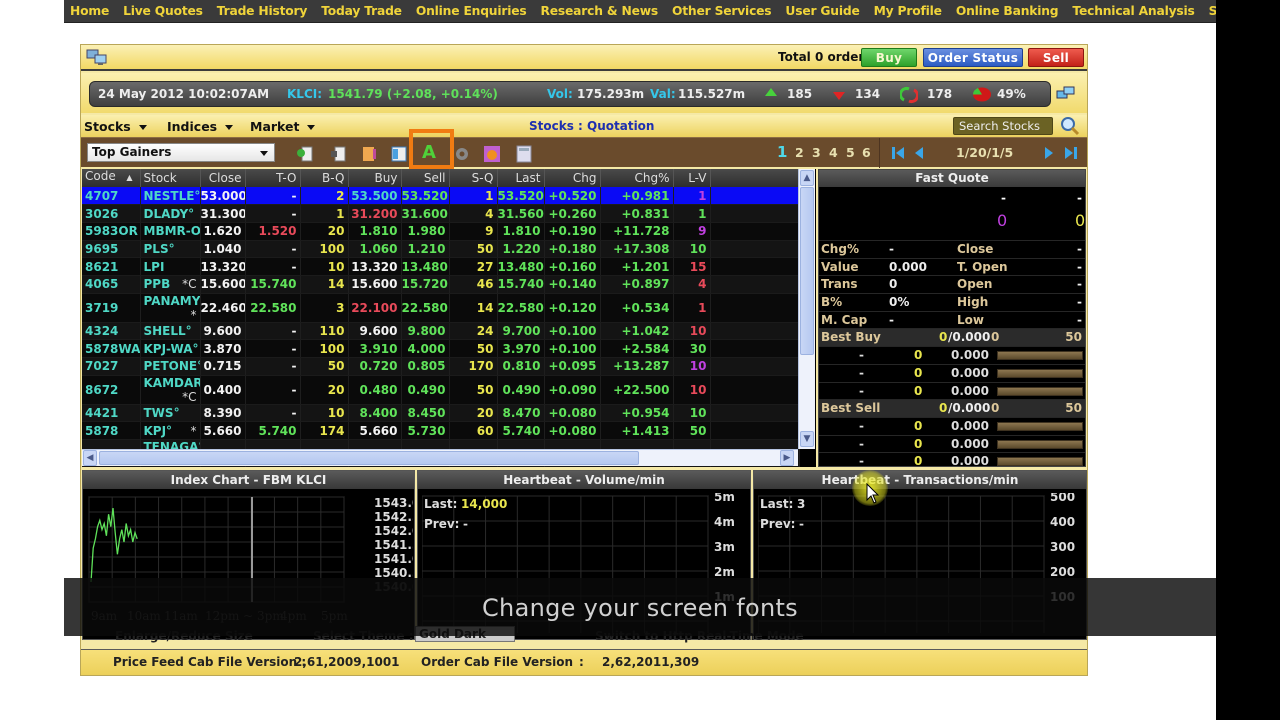 Image resolution: width=1280 pixels, height=720 pixels. Describe the element at coordinates (200, 126) in the screenshot. I see `indices-menu: Indices` at that location.